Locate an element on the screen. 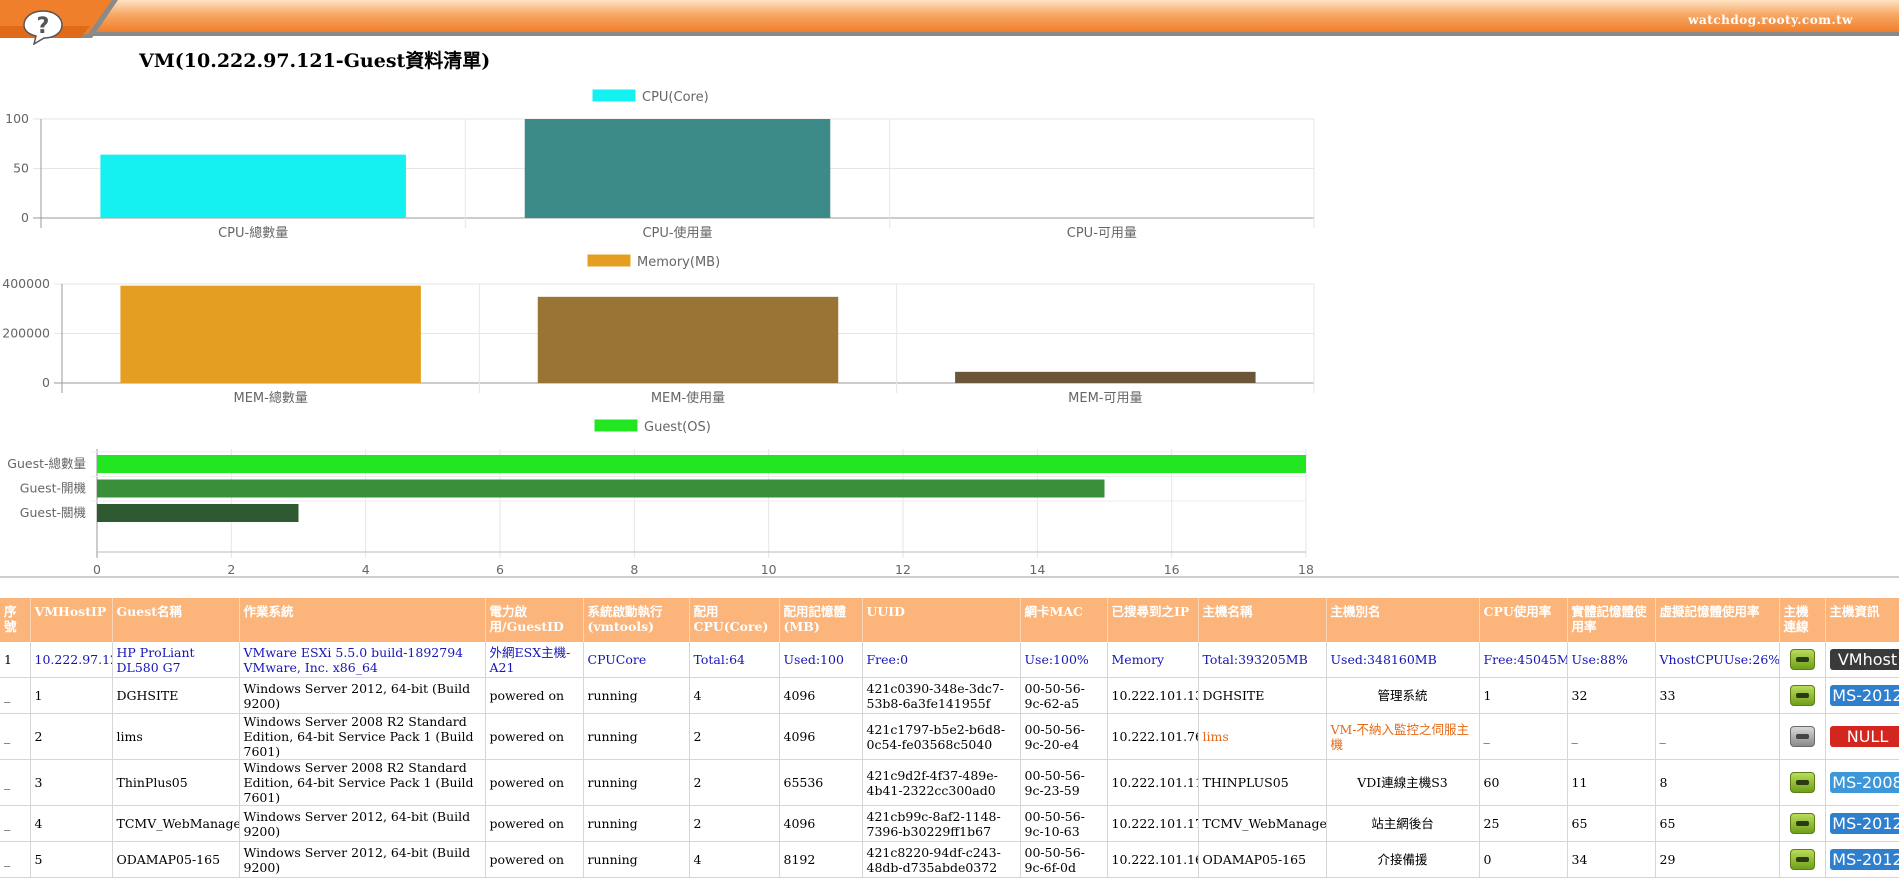  col-header: 主機別名 is located at coordinates (1402, 620).